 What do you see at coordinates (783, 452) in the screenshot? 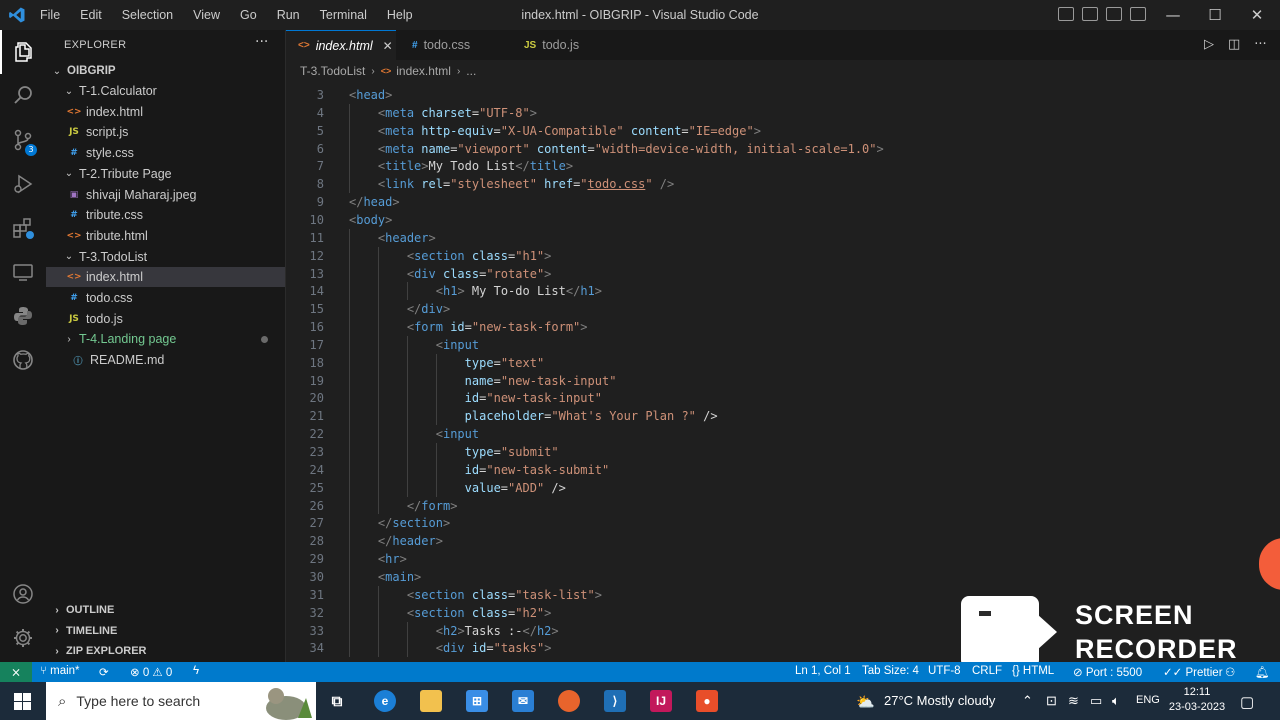
I see `code-line: 23 type="submit"` at bounding box center [783, 452].